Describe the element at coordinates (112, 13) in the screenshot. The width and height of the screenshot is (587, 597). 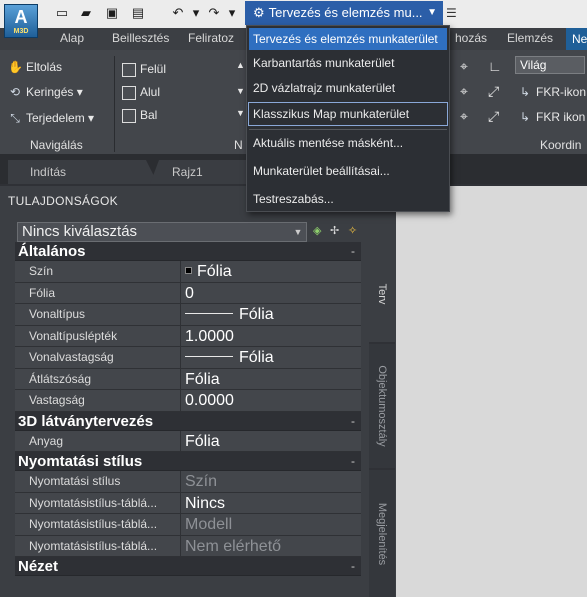
I see `save-icon: ▣` at that location.